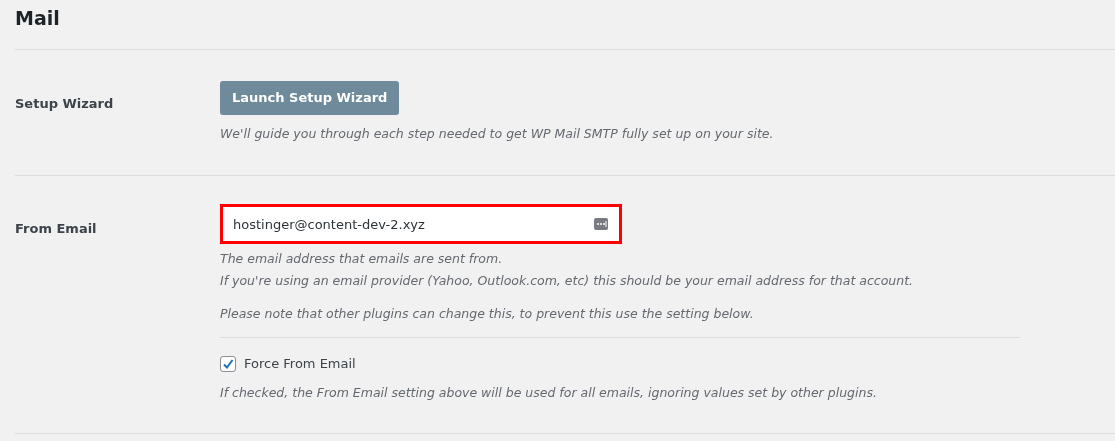 This screenshot has width=1115, height=441. Describe the element at coordinates (497, 134) in the screenshot. I see `field-description: We'll guide you through each step needed to get WP Mail SMTP fully set up on your site.` at that location.